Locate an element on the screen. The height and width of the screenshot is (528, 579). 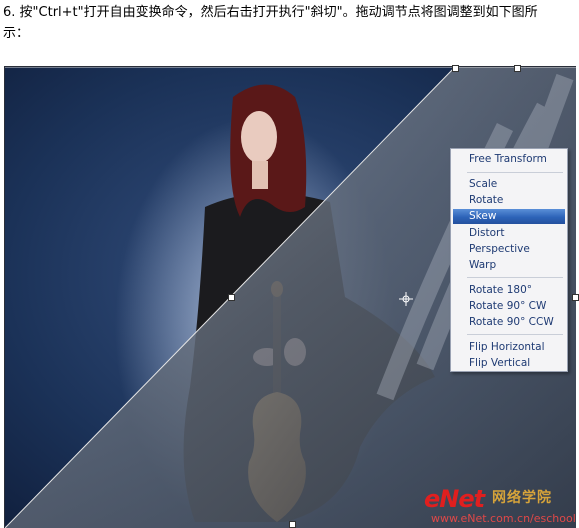
menu-item-warp: Warp is located at coordinates (509, 265).